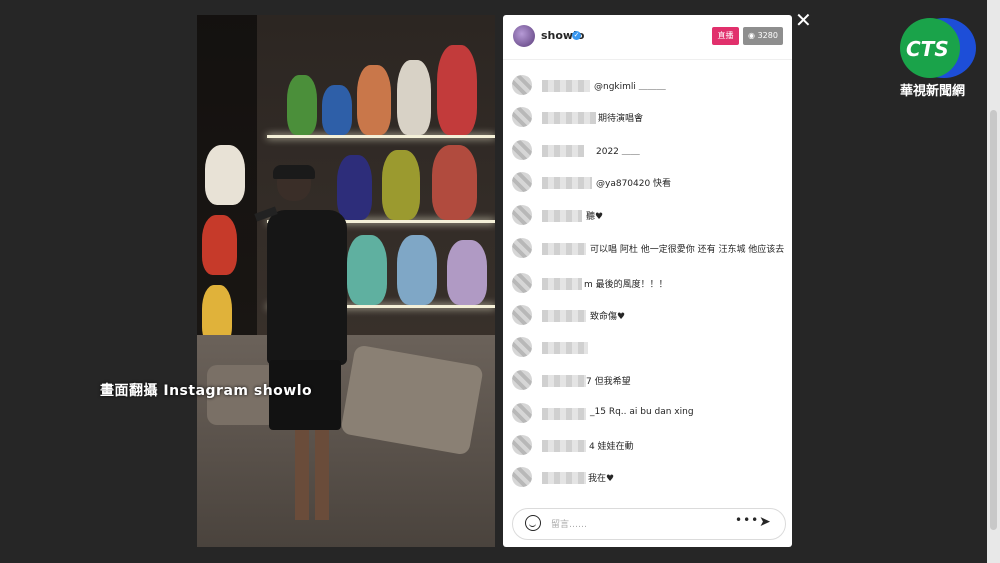 Image resolution: width=1000 pixels, height=563 pixels. What do you see at coordinates (634, 184) in the screenshot?
I see `comment-text: @ya870420 快看` at bounding box center [634, 184].